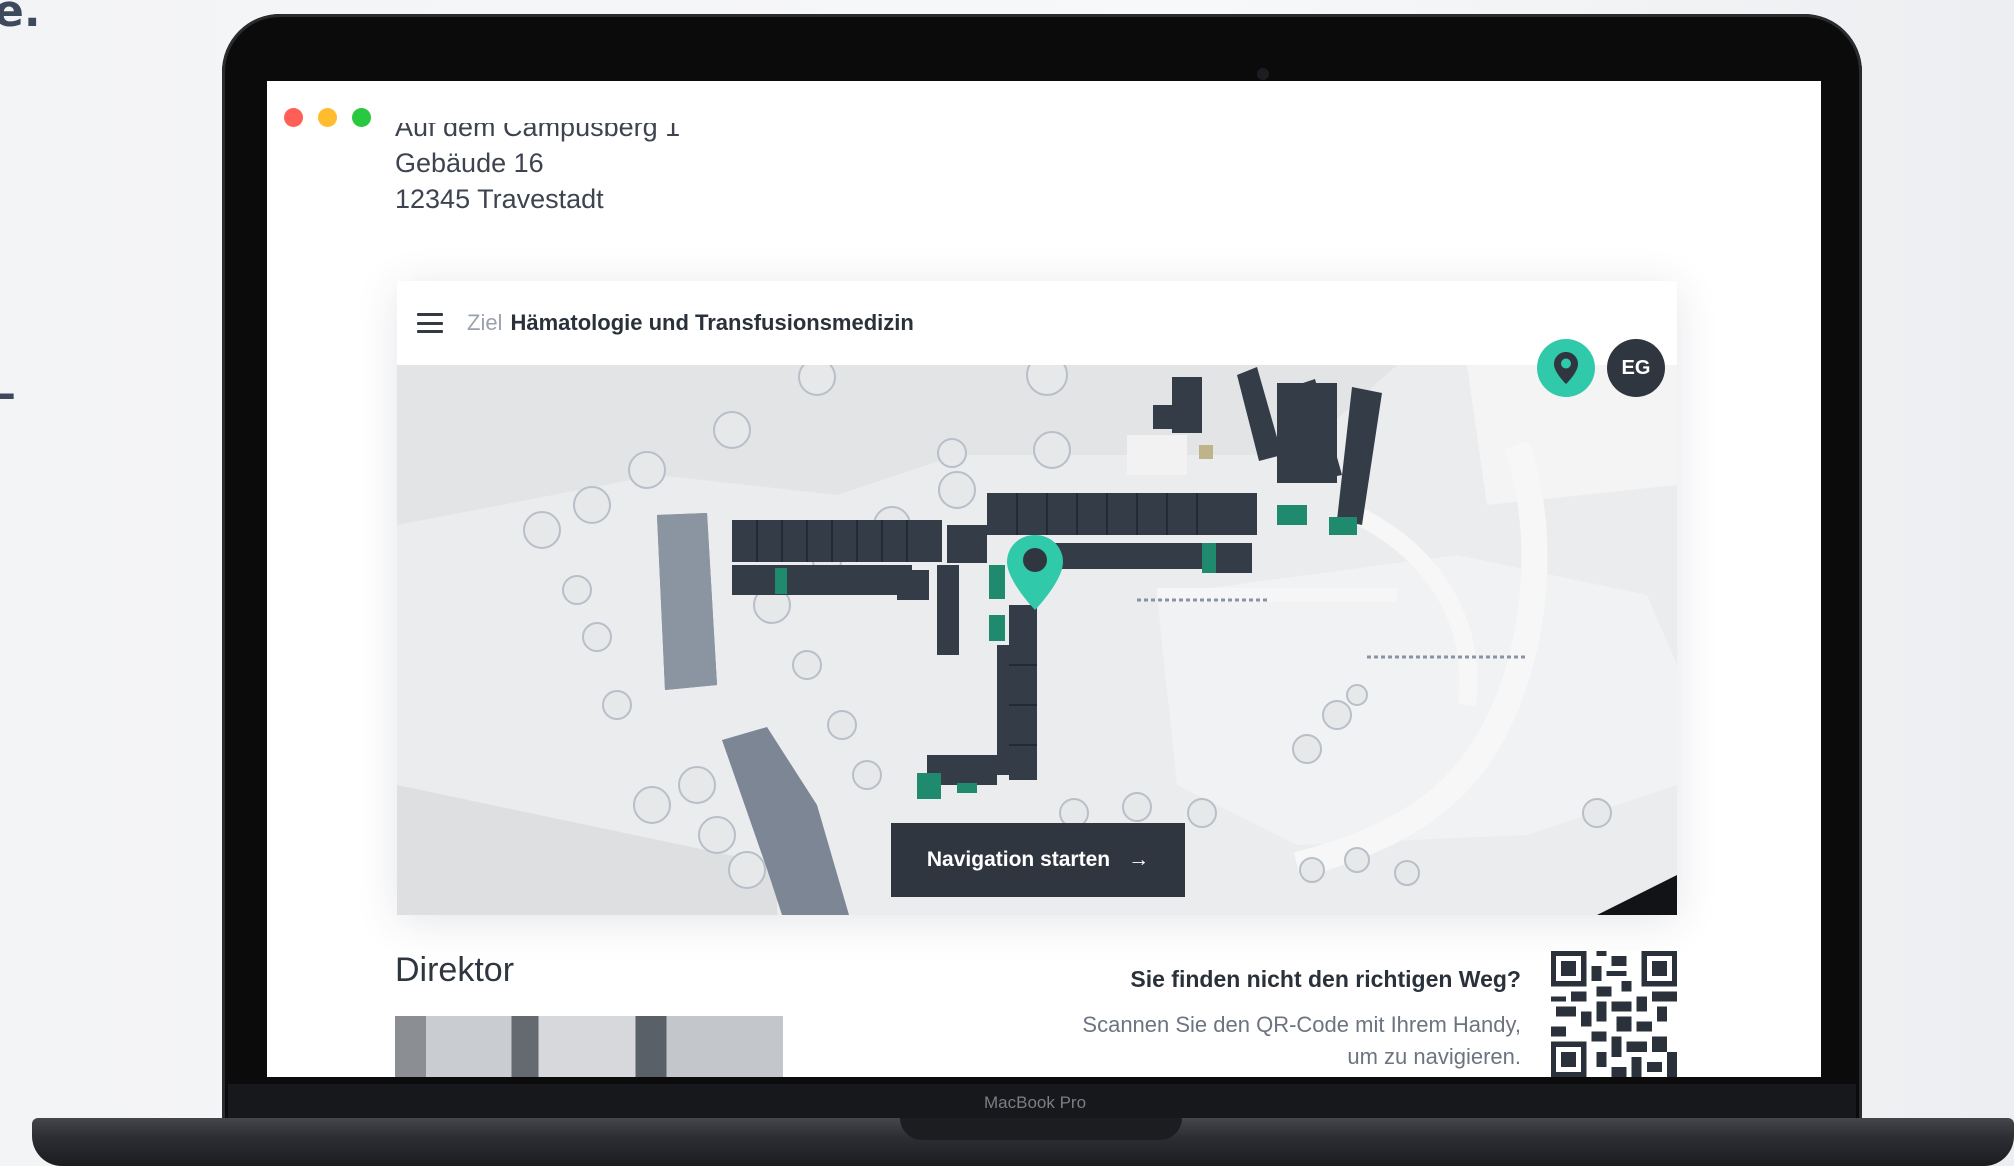 The height and width of the screenshot is (1166, 2014). What do you see at coordinates (1434, 1056) in the screenshot?
I see `help-text-line-2: um zu navigieren.` at bounding box center [1434, 1056].